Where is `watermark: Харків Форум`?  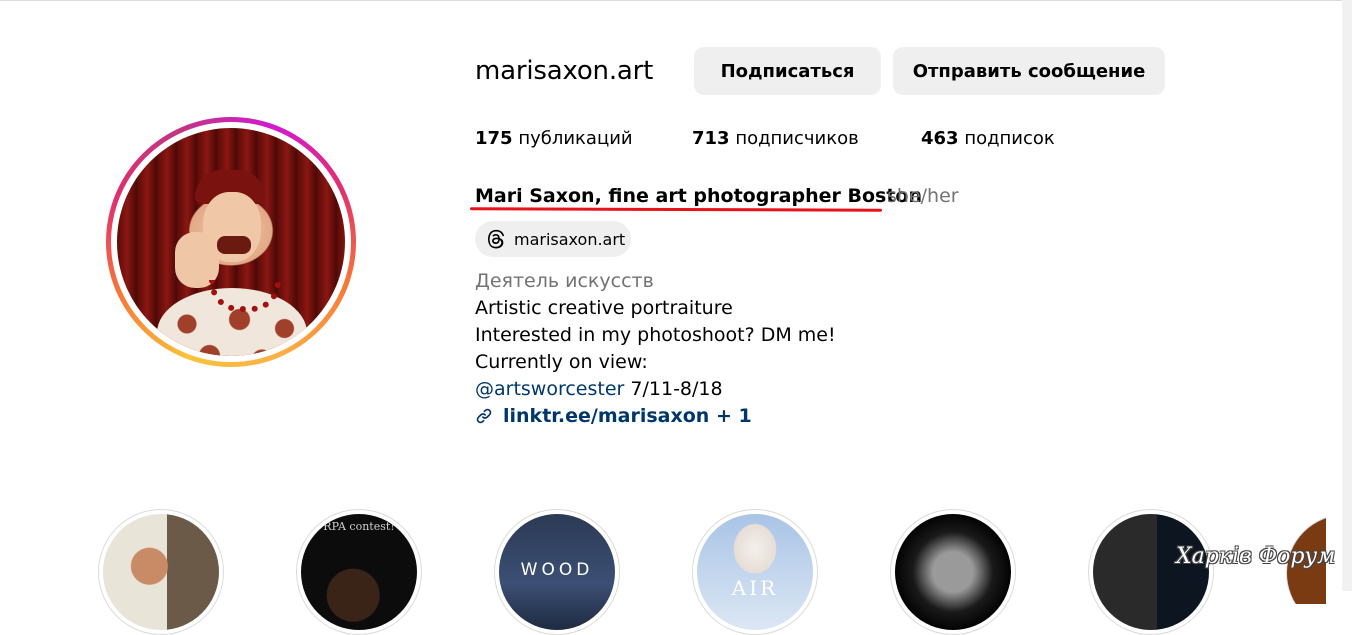 watermark: Харків Форум is located at coordinates (1256, 556).